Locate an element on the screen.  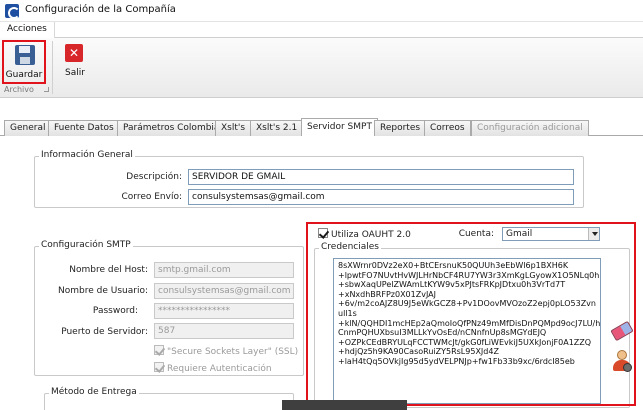
menu-bar: Acciones is located at coordinates (321, 30).